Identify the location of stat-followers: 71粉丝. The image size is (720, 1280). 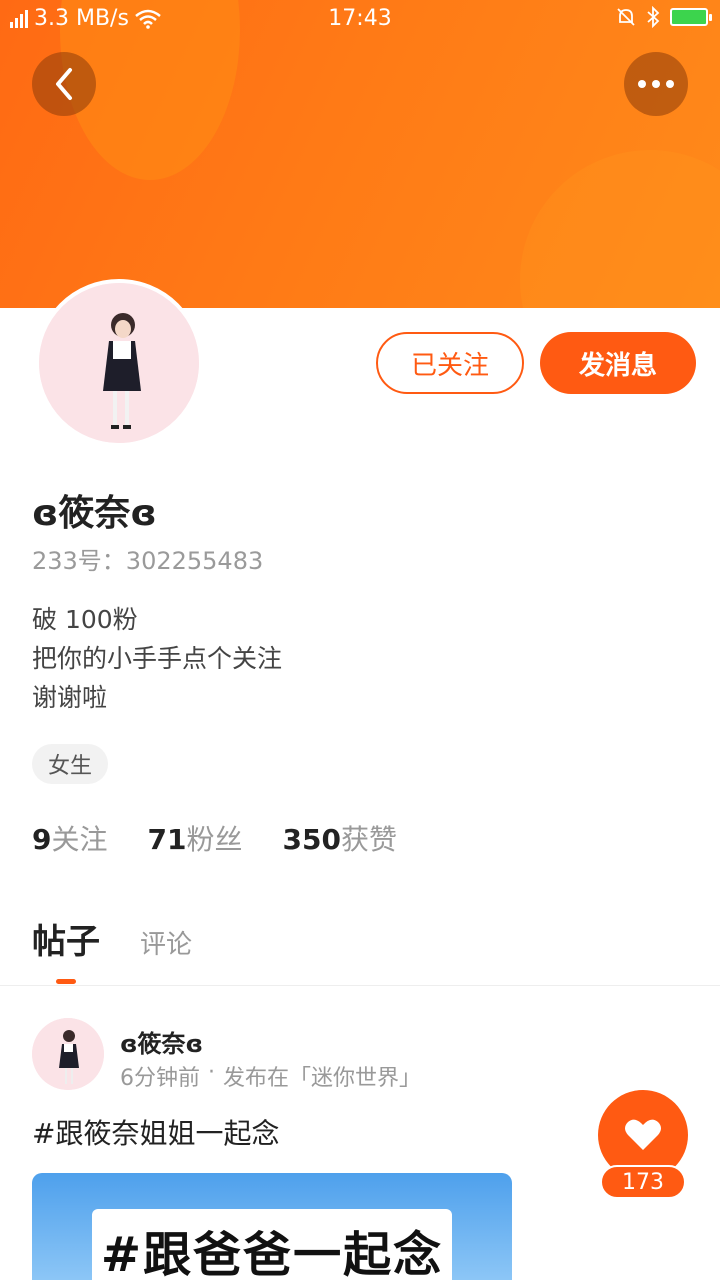
(195, 838).